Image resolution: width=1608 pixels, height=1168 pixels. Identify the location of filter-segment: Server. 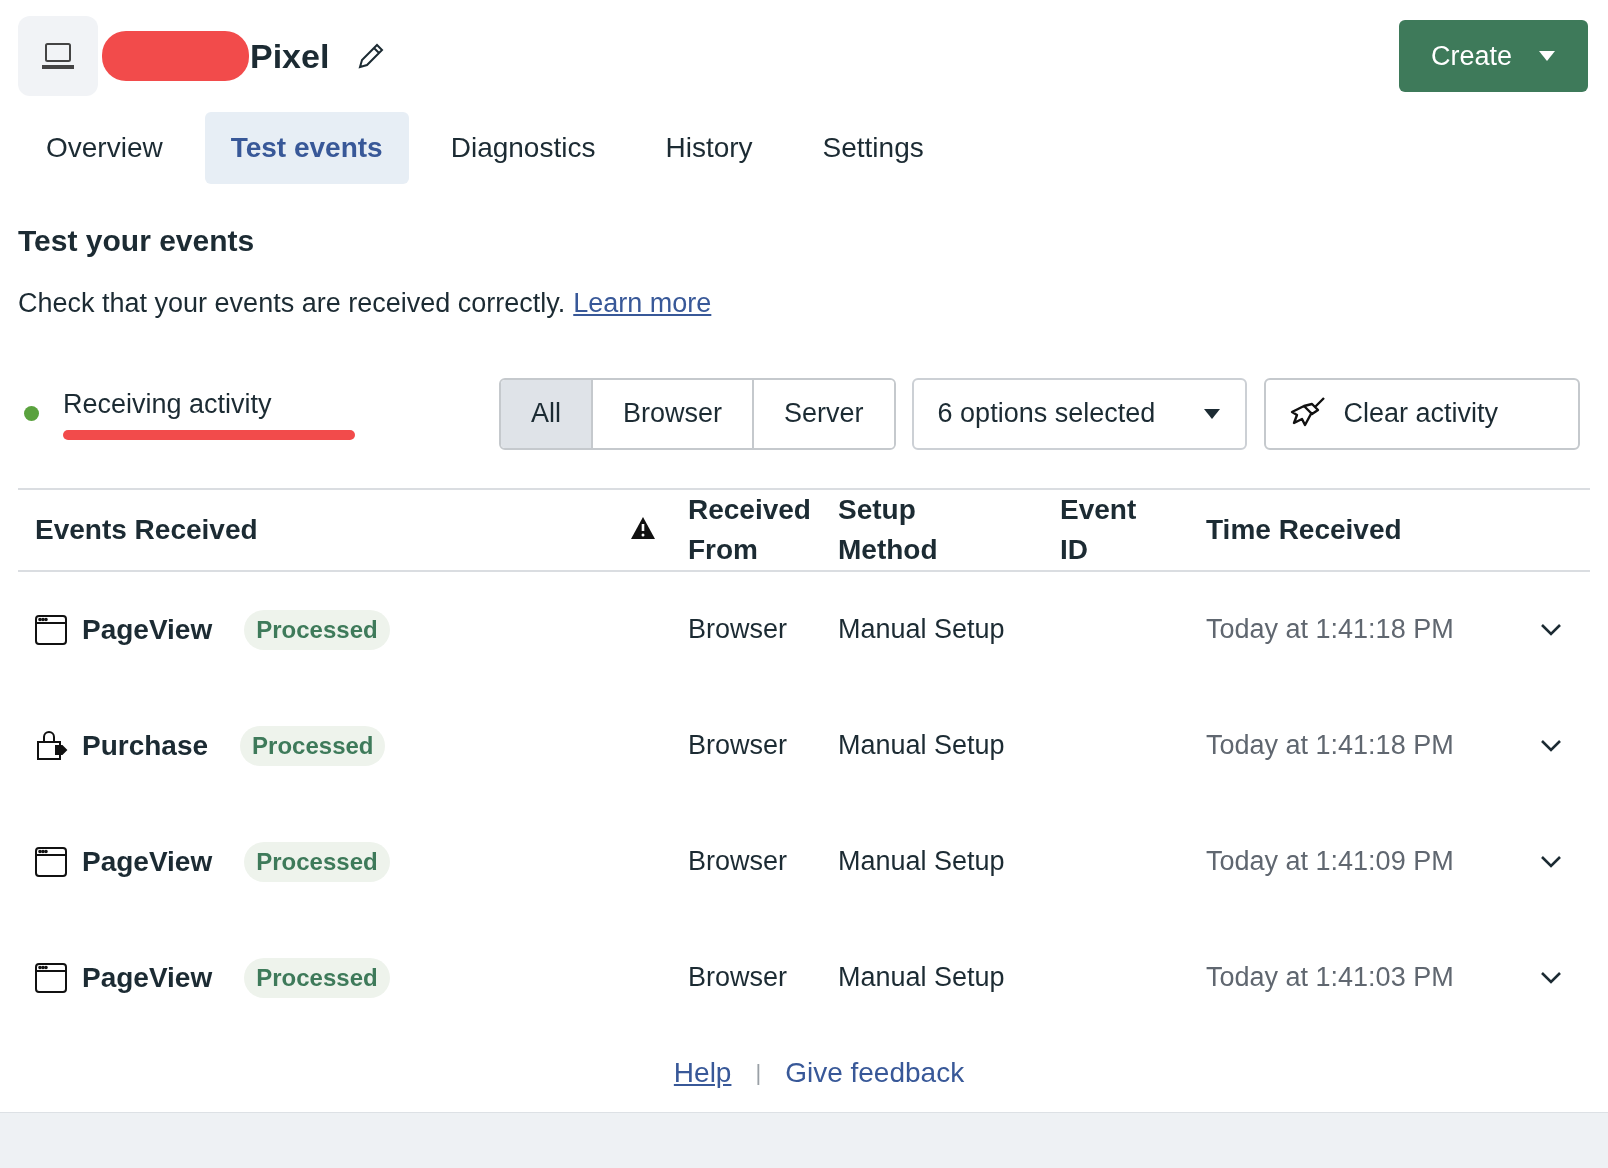
(823, 413).